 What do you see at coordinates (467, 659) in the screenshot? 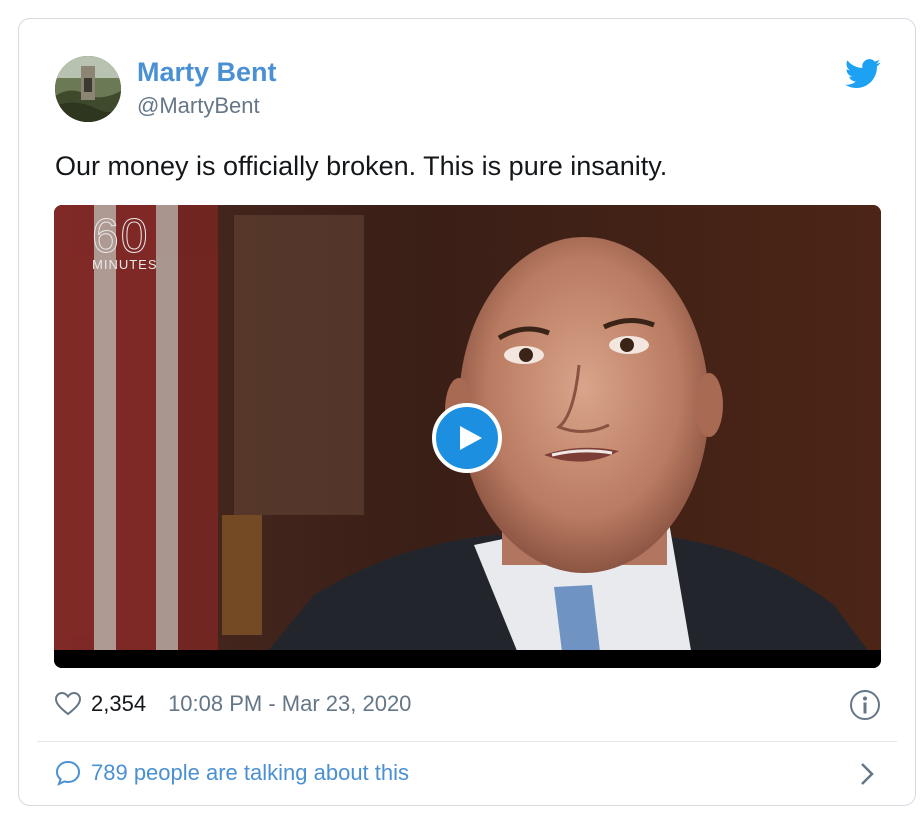
I see `video-progress-bar` at bounding box center [467, 659].